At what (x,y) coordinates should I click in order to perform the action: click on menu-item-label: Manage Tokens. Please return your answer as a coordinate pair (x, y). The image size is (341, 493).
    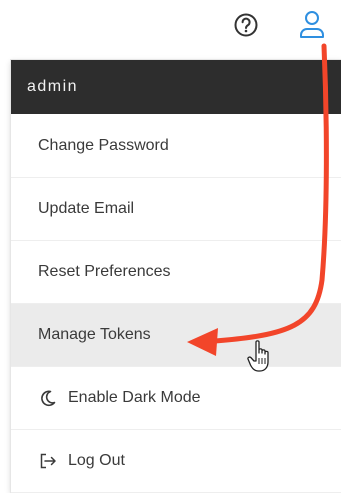
    Looking at the image, I should click on (94, 334).